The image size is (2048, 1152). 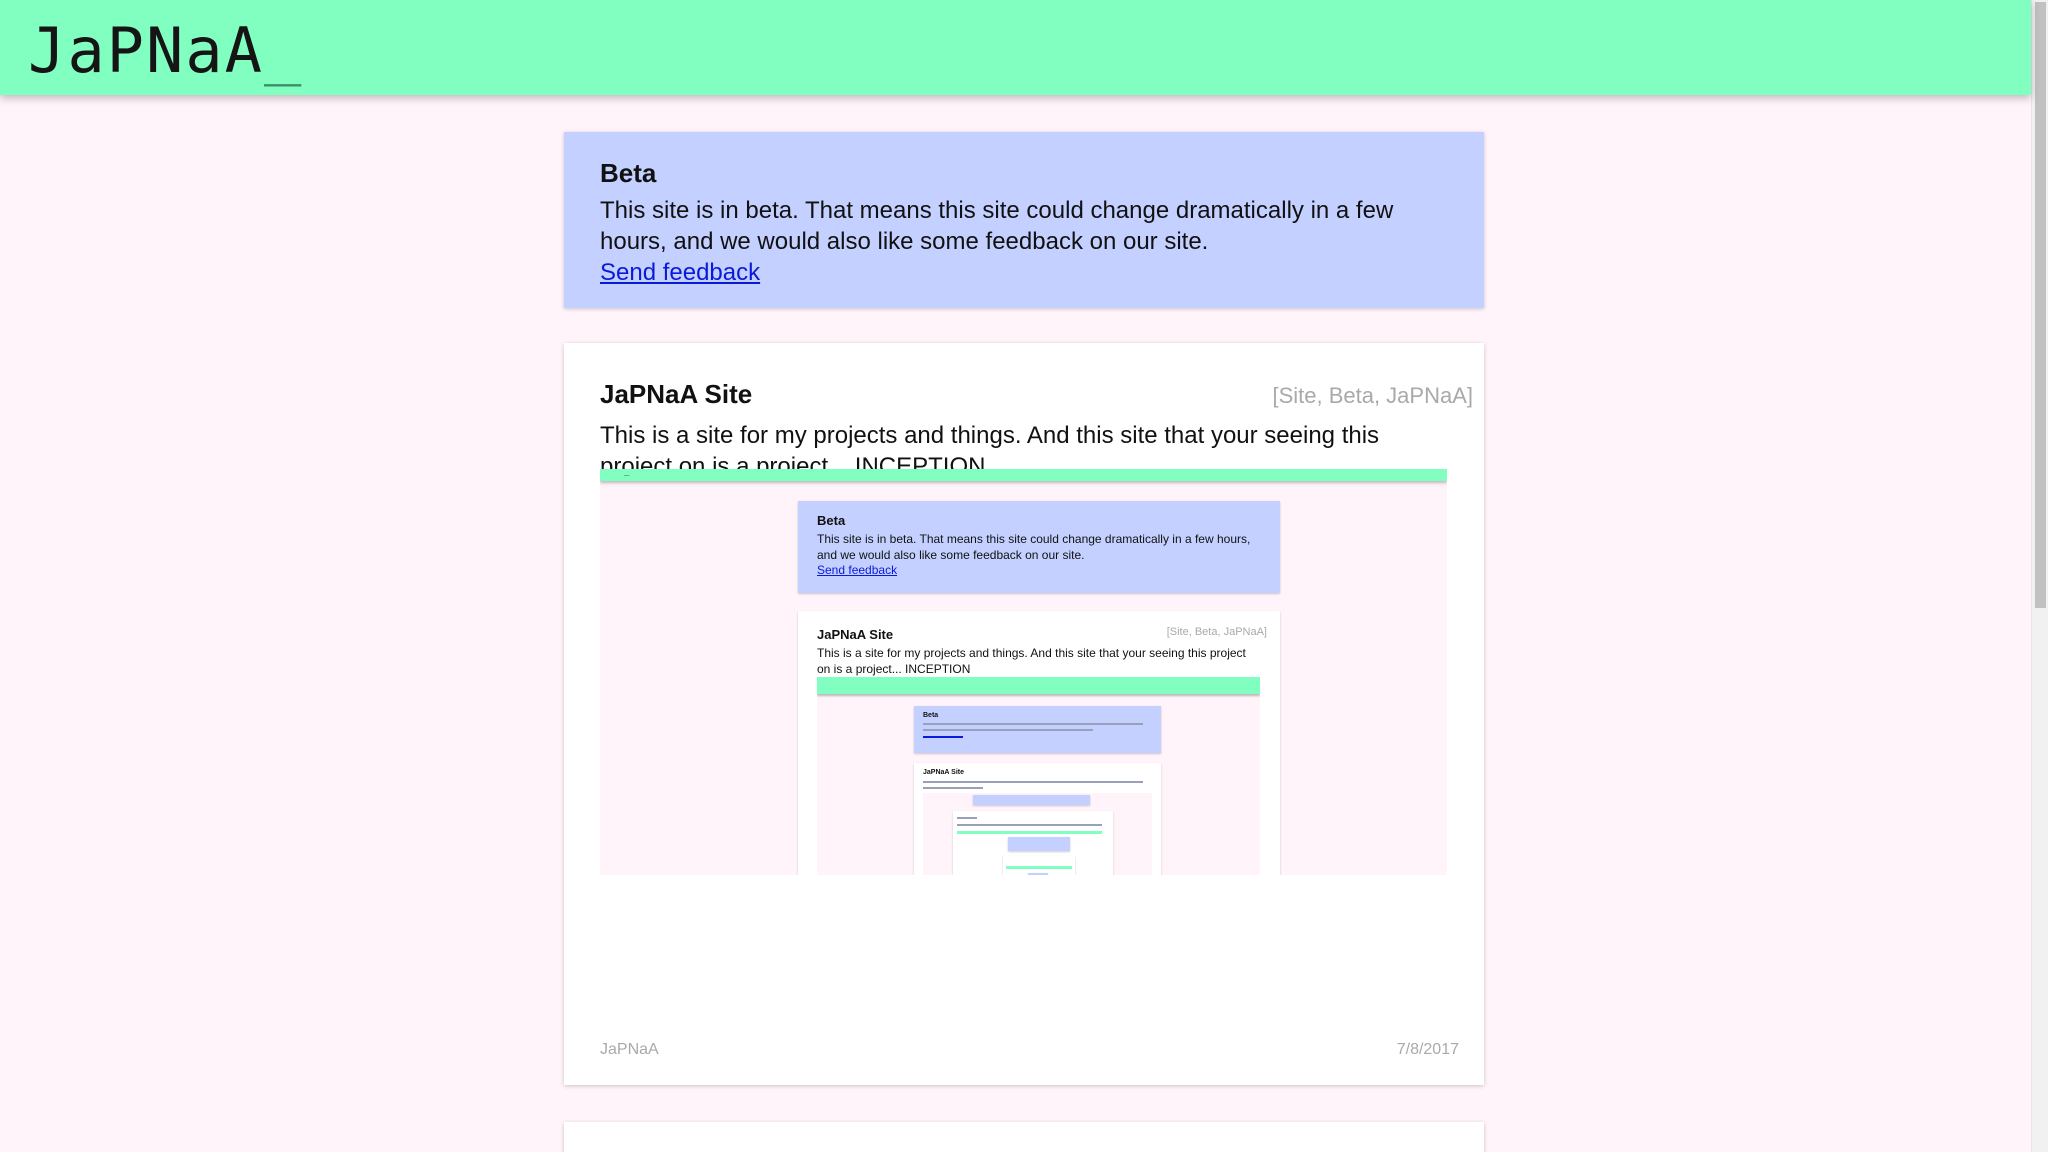 I want to click on preview-deep-project, so click(x=1033, y=843).